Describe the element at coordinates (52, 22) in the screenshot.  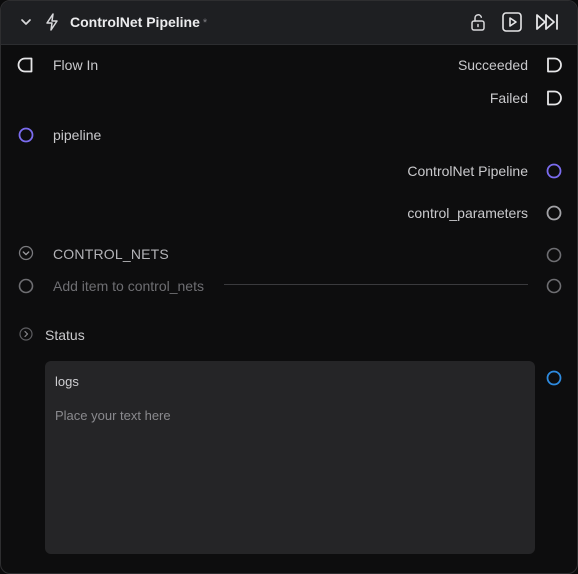
I see `lightning-icon` at that location.